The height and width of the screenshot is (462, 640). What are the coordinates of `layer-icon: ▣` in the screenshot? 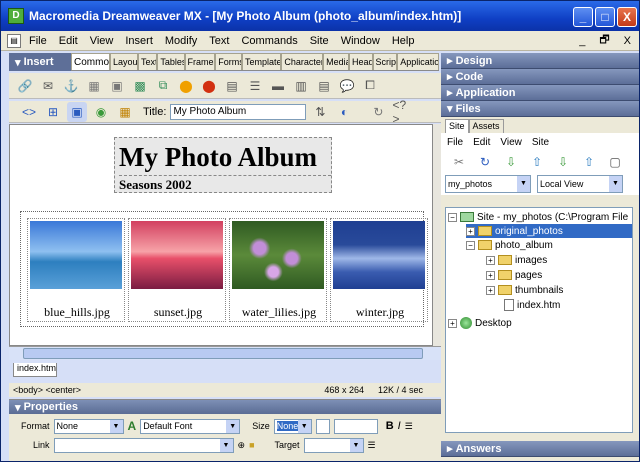 It's located at (117, 86).